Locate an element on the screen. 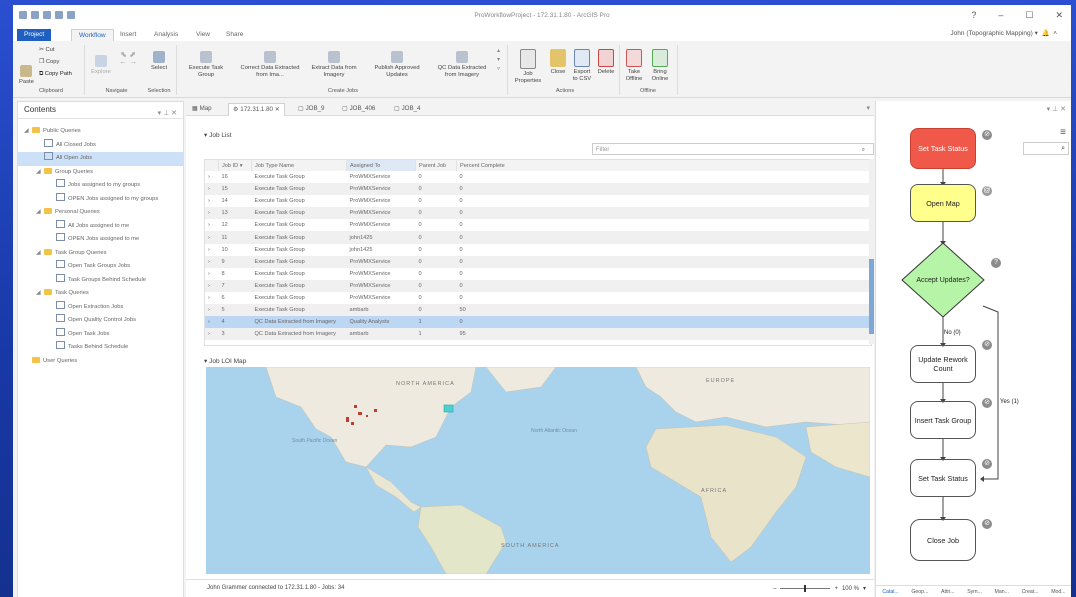 This screenshot has height=597, width=1076. step-set-task-status: Set Task Status is located at coordinates (943, 478).